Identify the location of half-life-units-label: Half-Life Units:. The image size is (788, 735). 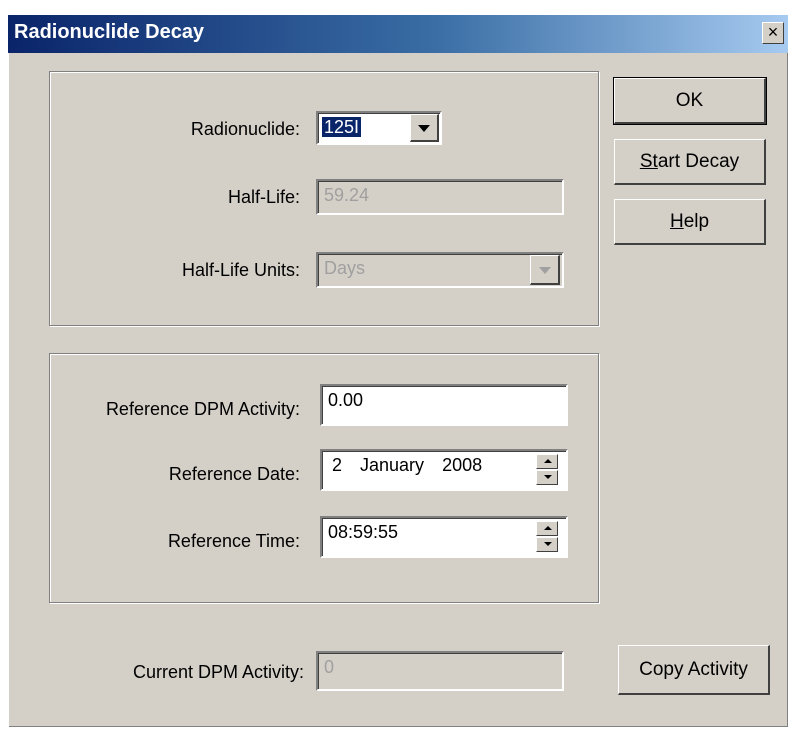
(240, 270).